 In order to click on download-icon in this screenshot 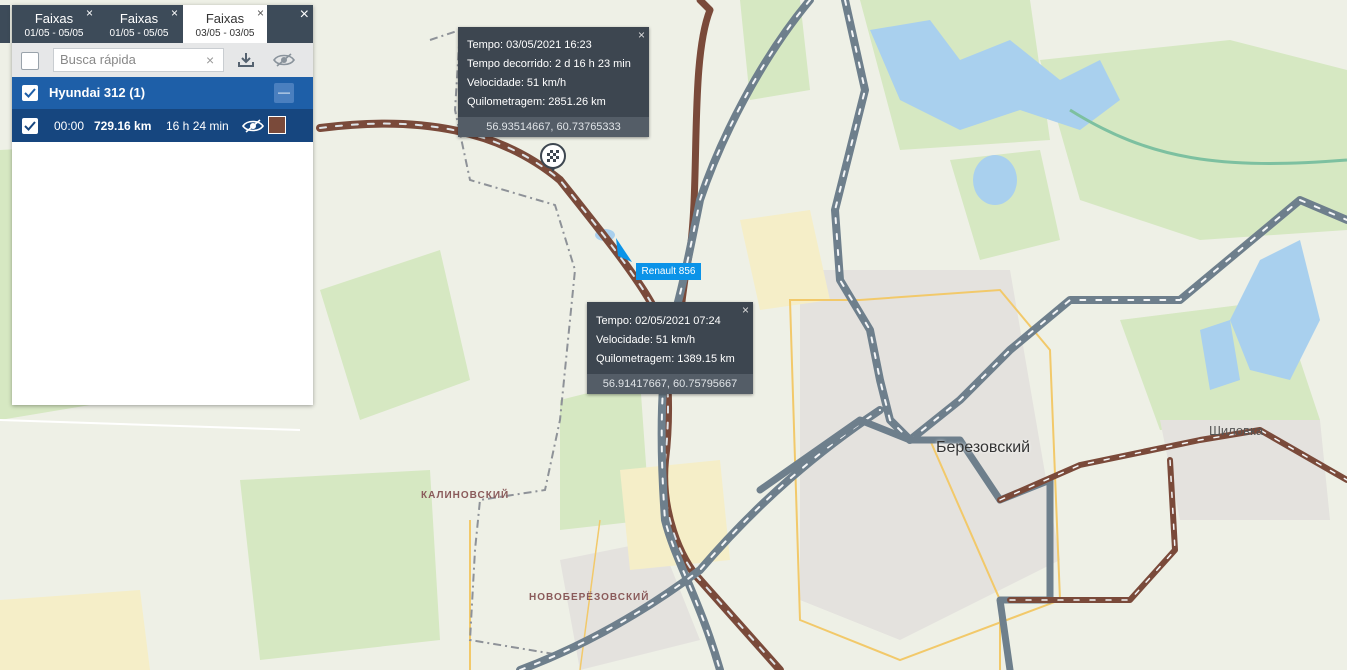, I will do `click(246, 60)`.